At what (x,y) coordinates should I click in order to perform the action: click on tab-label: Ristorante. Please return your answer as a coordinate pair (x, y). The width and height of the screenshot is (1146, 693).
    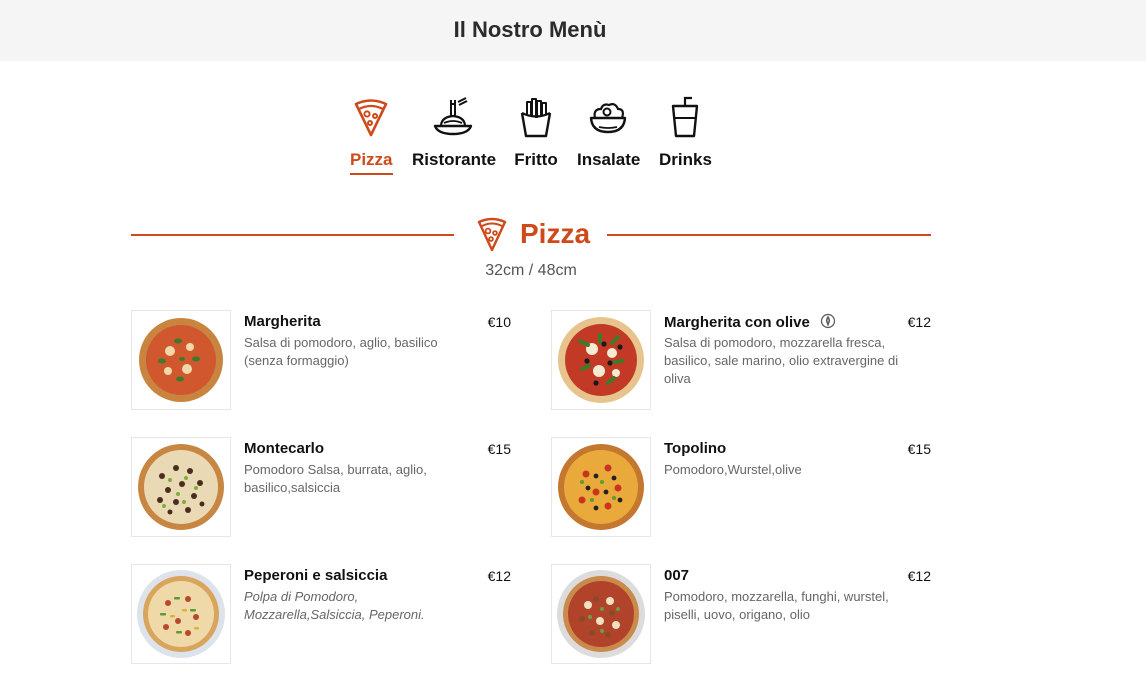
    Looking at the image, I should click on (454, 159).